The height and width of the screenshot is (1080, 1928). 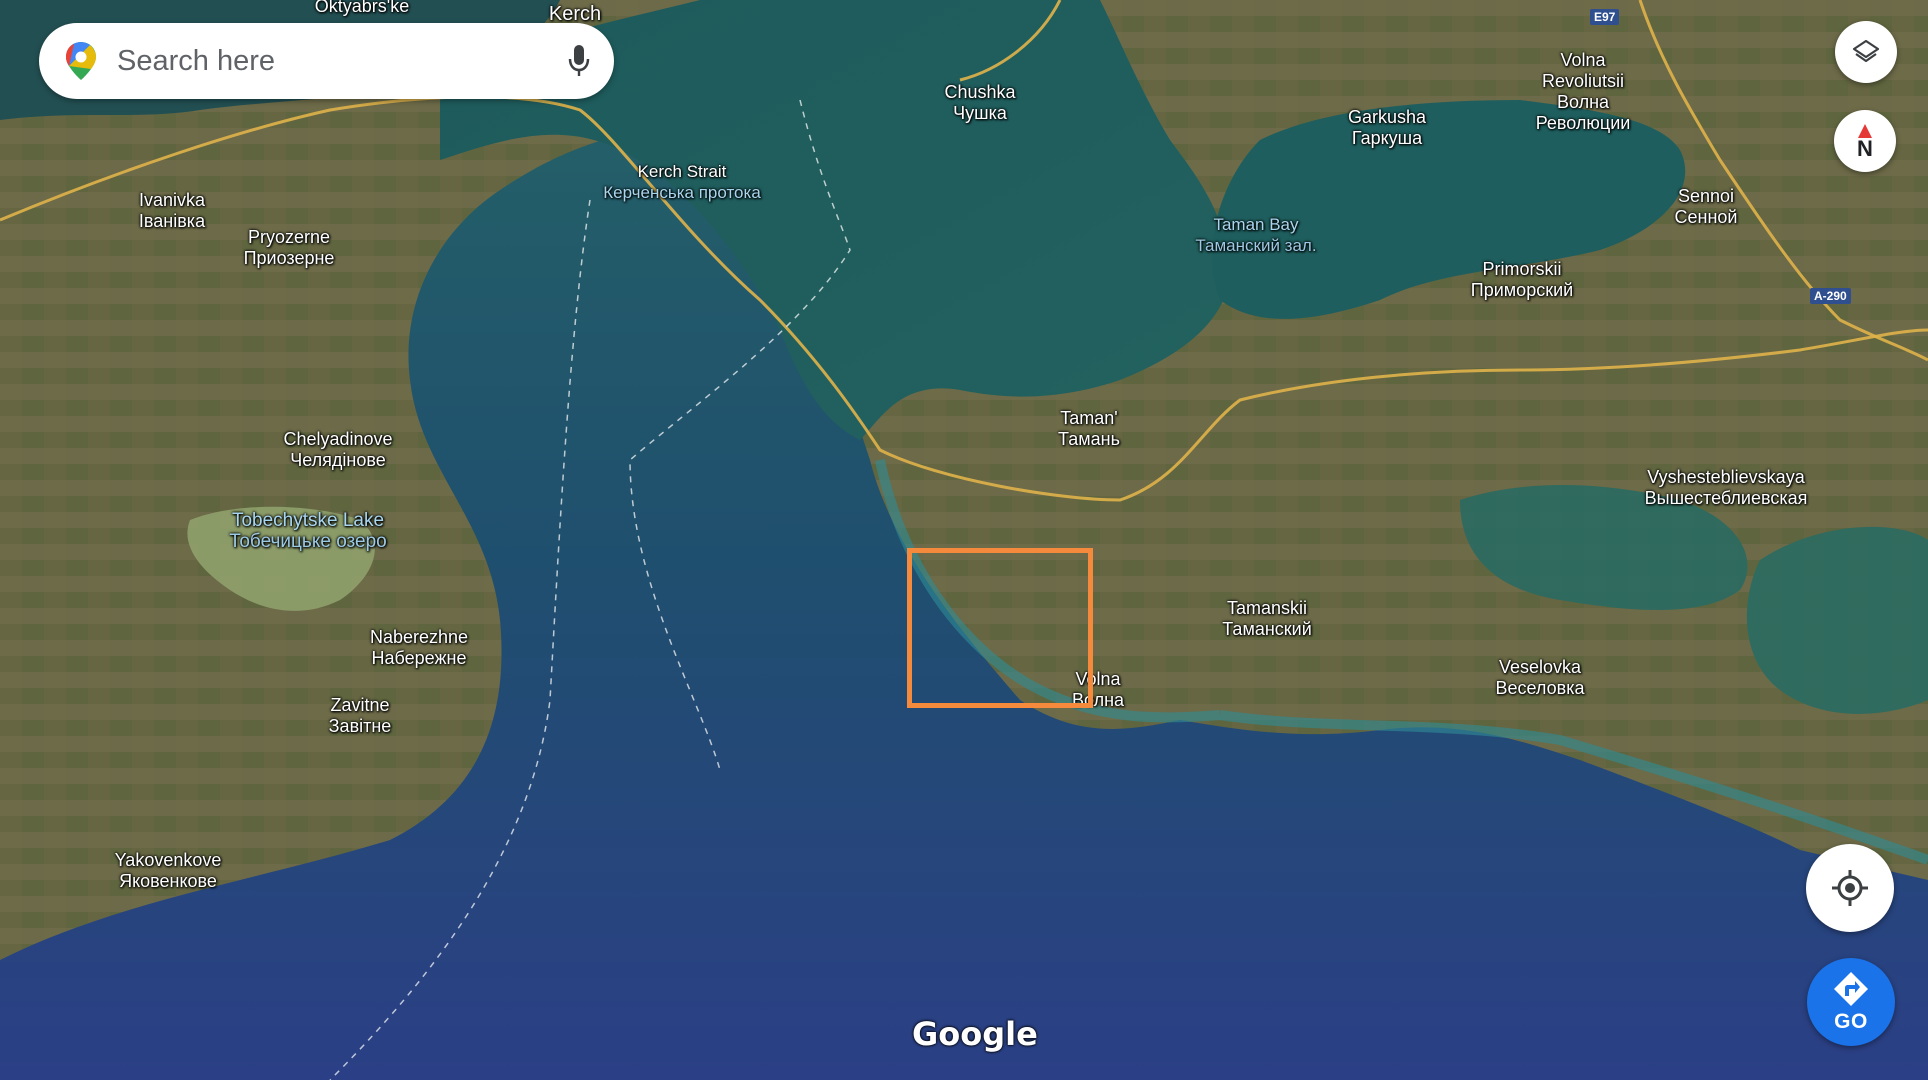 I want to click on place-label-garkusha: Garkusha Гаркуша, so click(x=1387, y=128).